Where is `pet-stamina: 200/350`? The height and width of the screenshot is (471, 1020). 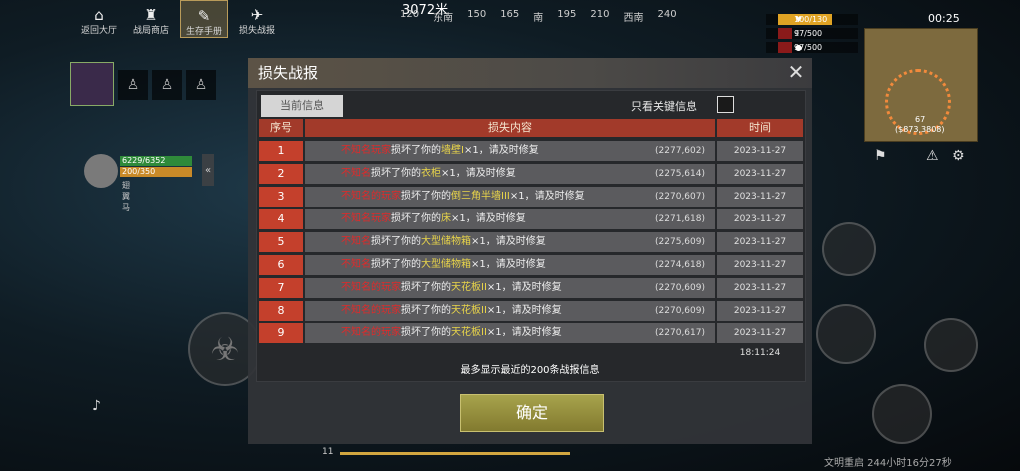
pet-stamina: 200/350 is located at coordinates (156, 172).